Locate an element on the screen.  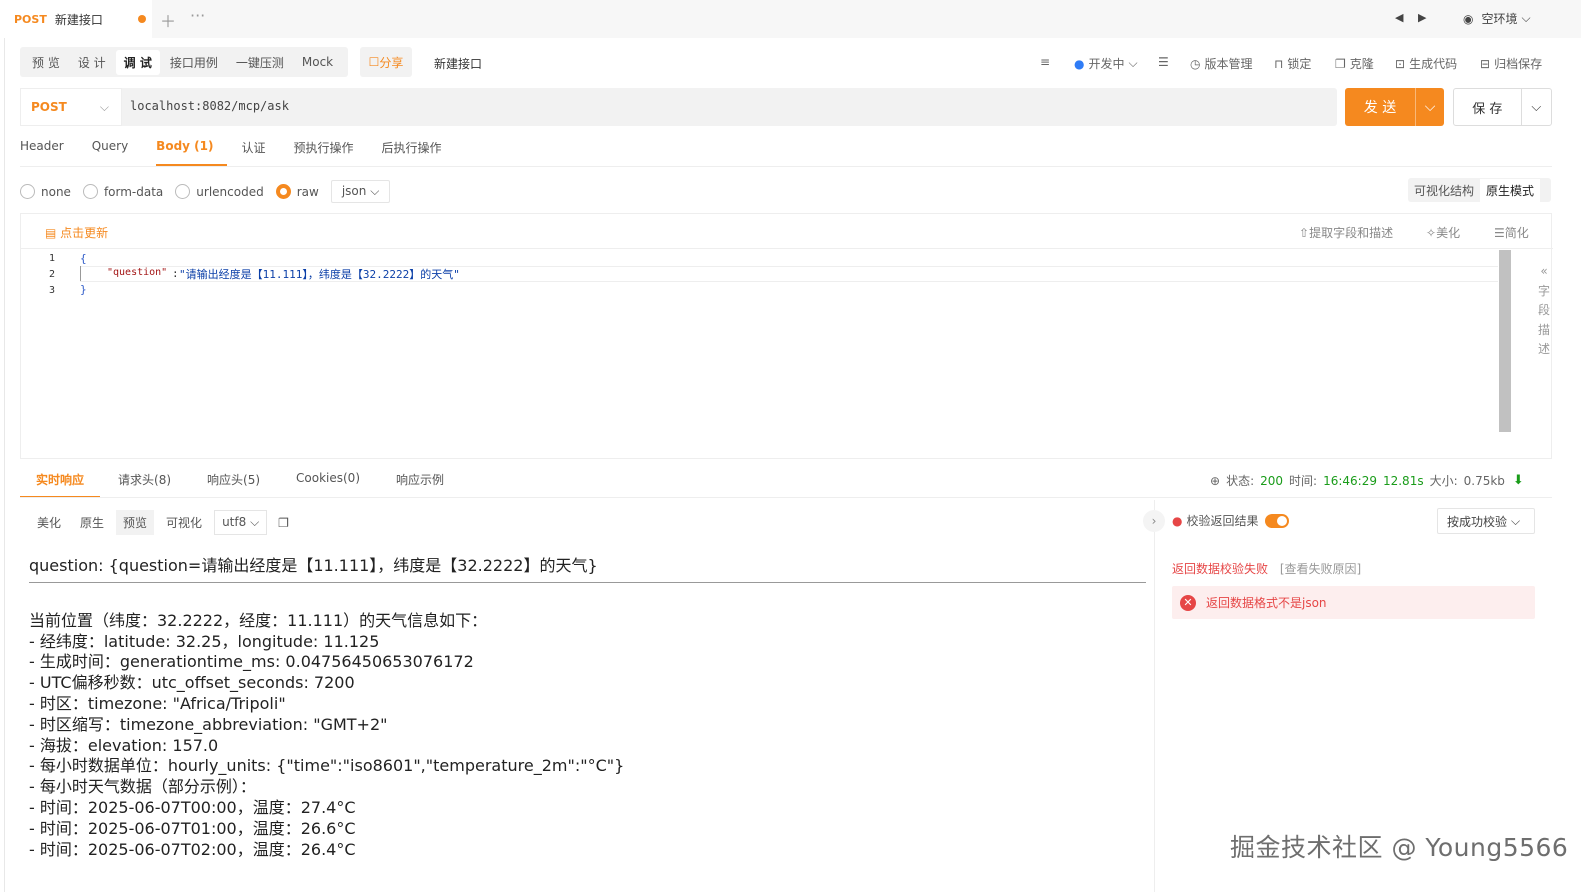
add-tab-icon: ＋ is located at coordinates (168, 20).